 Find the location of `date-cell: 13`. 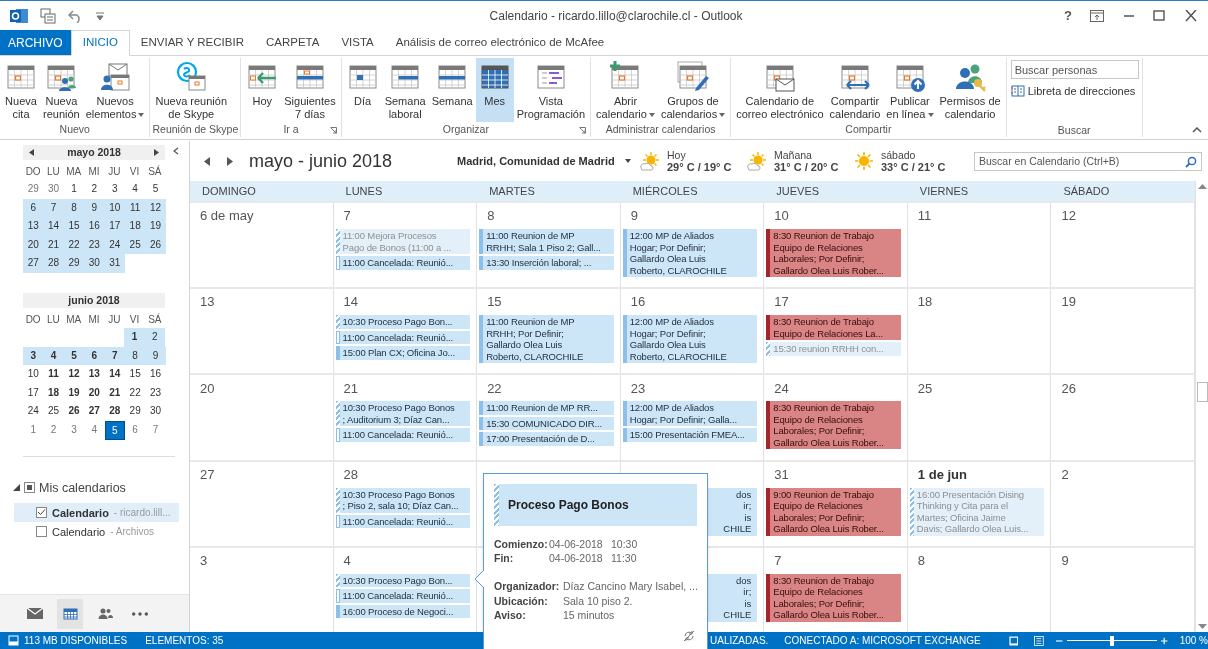

date-cell: 13 is located at coordinates (94, 374).